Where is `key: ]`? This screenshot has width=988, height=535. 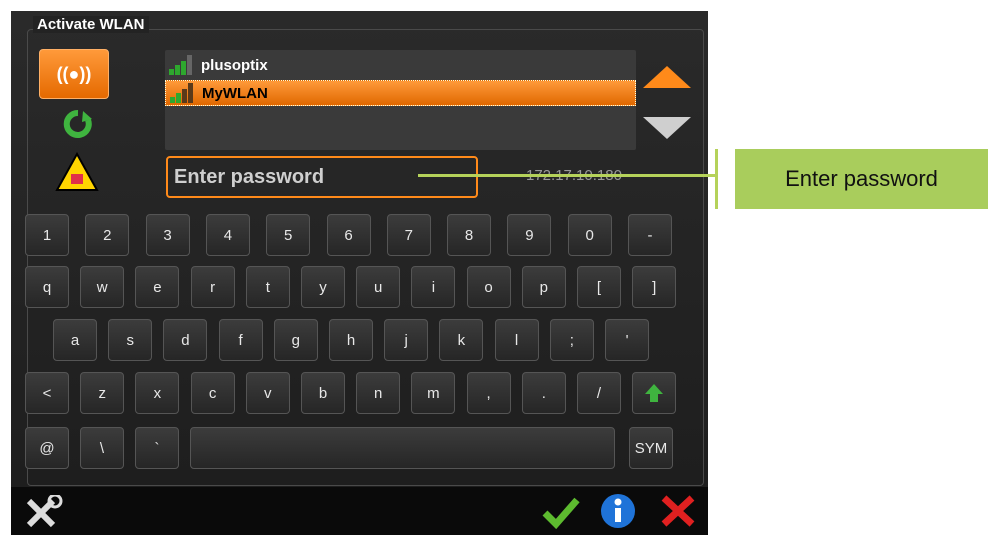
key: ] is located at coordinates (654, 287).